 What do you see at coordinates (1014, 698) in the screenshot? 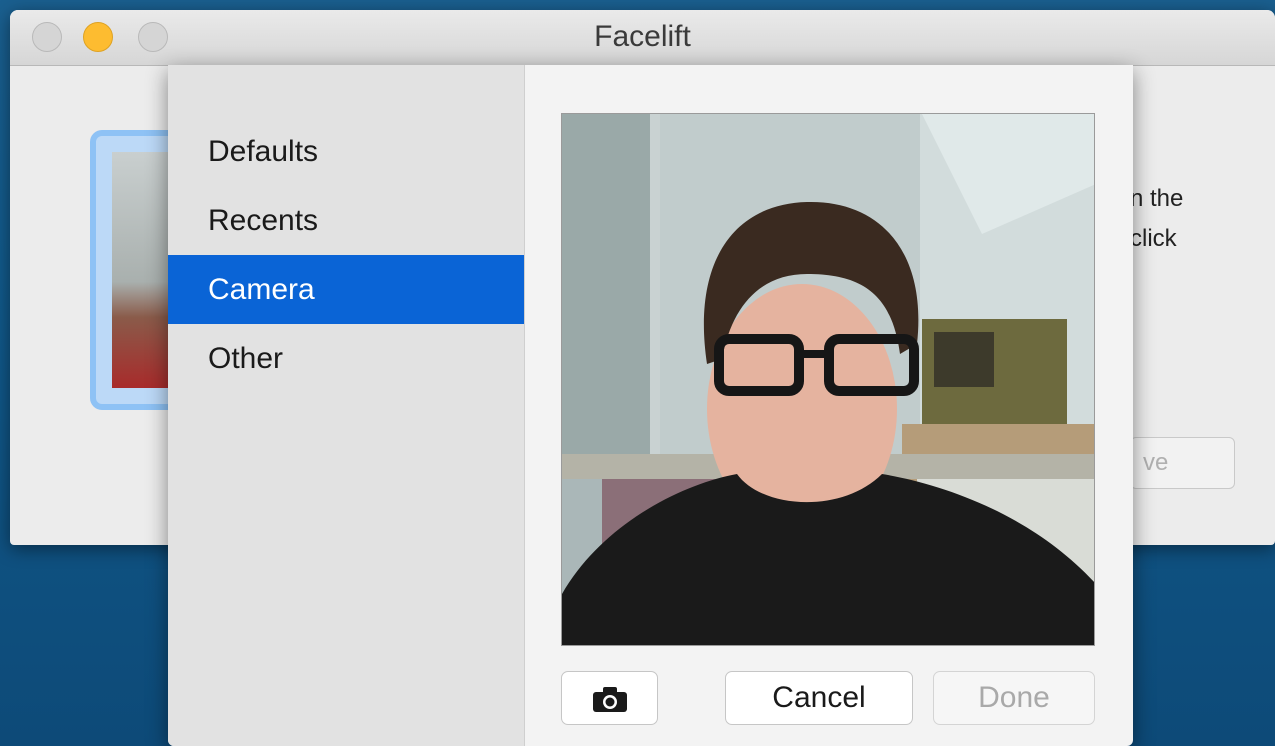
I see `done-button: Done` at bounding box center [1014, 698].